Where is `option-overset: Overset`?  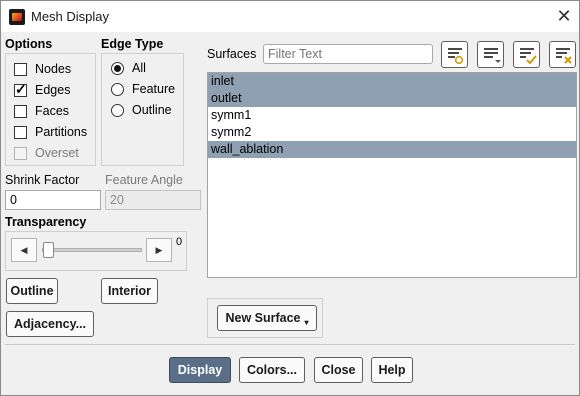 option-overset: Overset is located at coordinates (46, 153).